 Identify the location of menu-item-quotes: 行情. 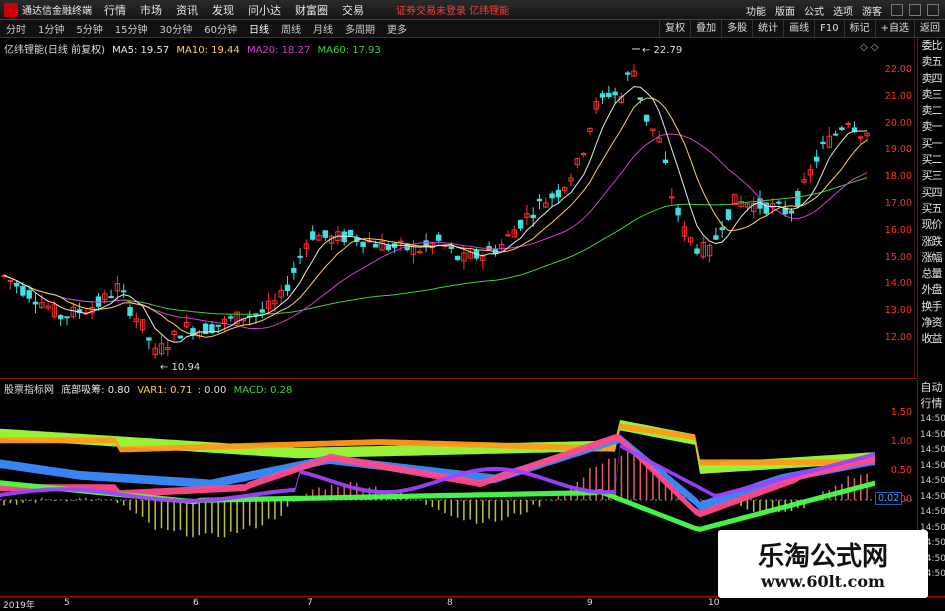
(115, 10).